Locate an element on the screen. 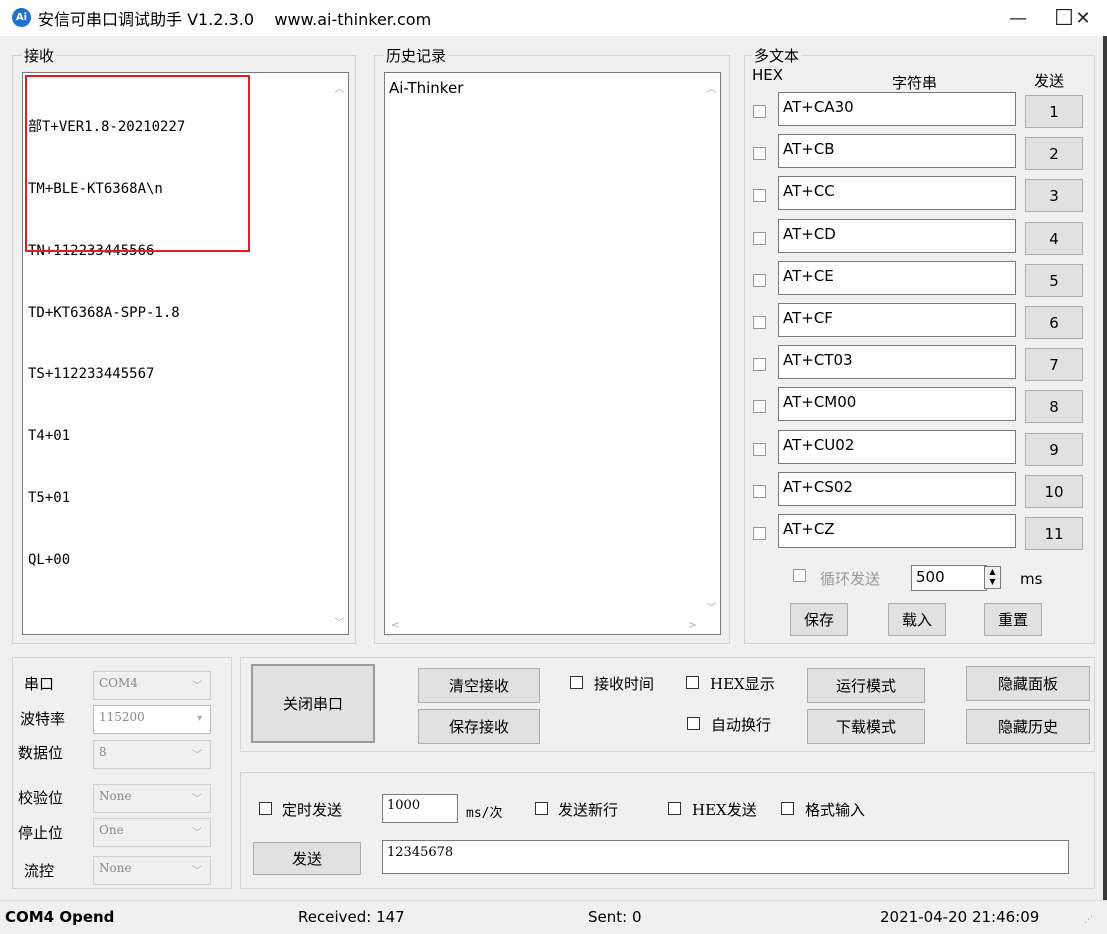 The height and width of the screenshot is (934, 1107). multitext-send-button: 5 is located at coordinates (1054, 280).